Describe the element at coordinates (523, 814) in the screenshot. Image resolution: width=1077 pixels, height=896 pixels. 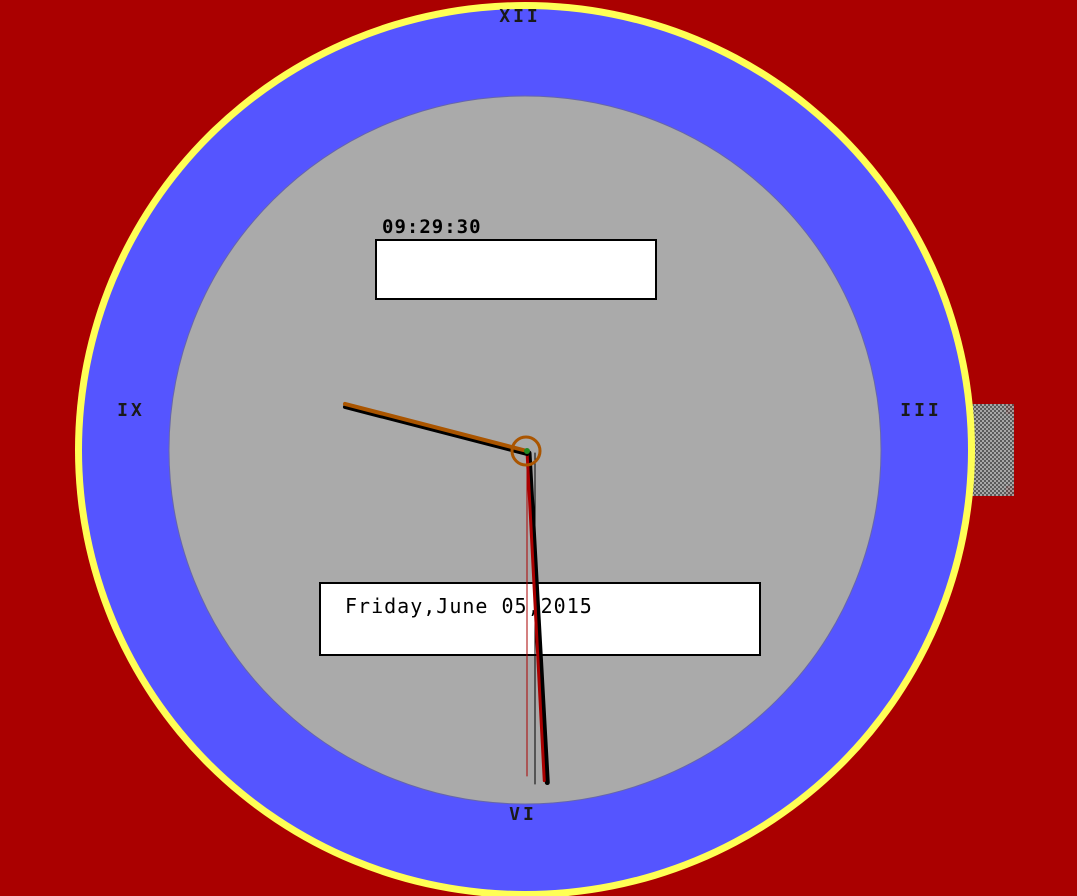
I see `numeral-six: VI` at that location.